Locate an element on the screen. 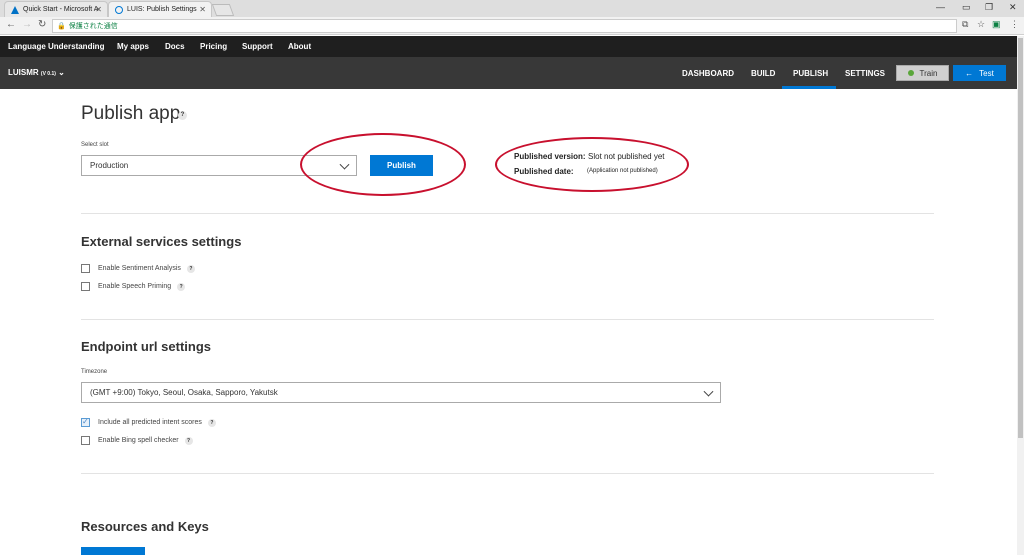  test-label: Test is located at coordinates (986, 73).